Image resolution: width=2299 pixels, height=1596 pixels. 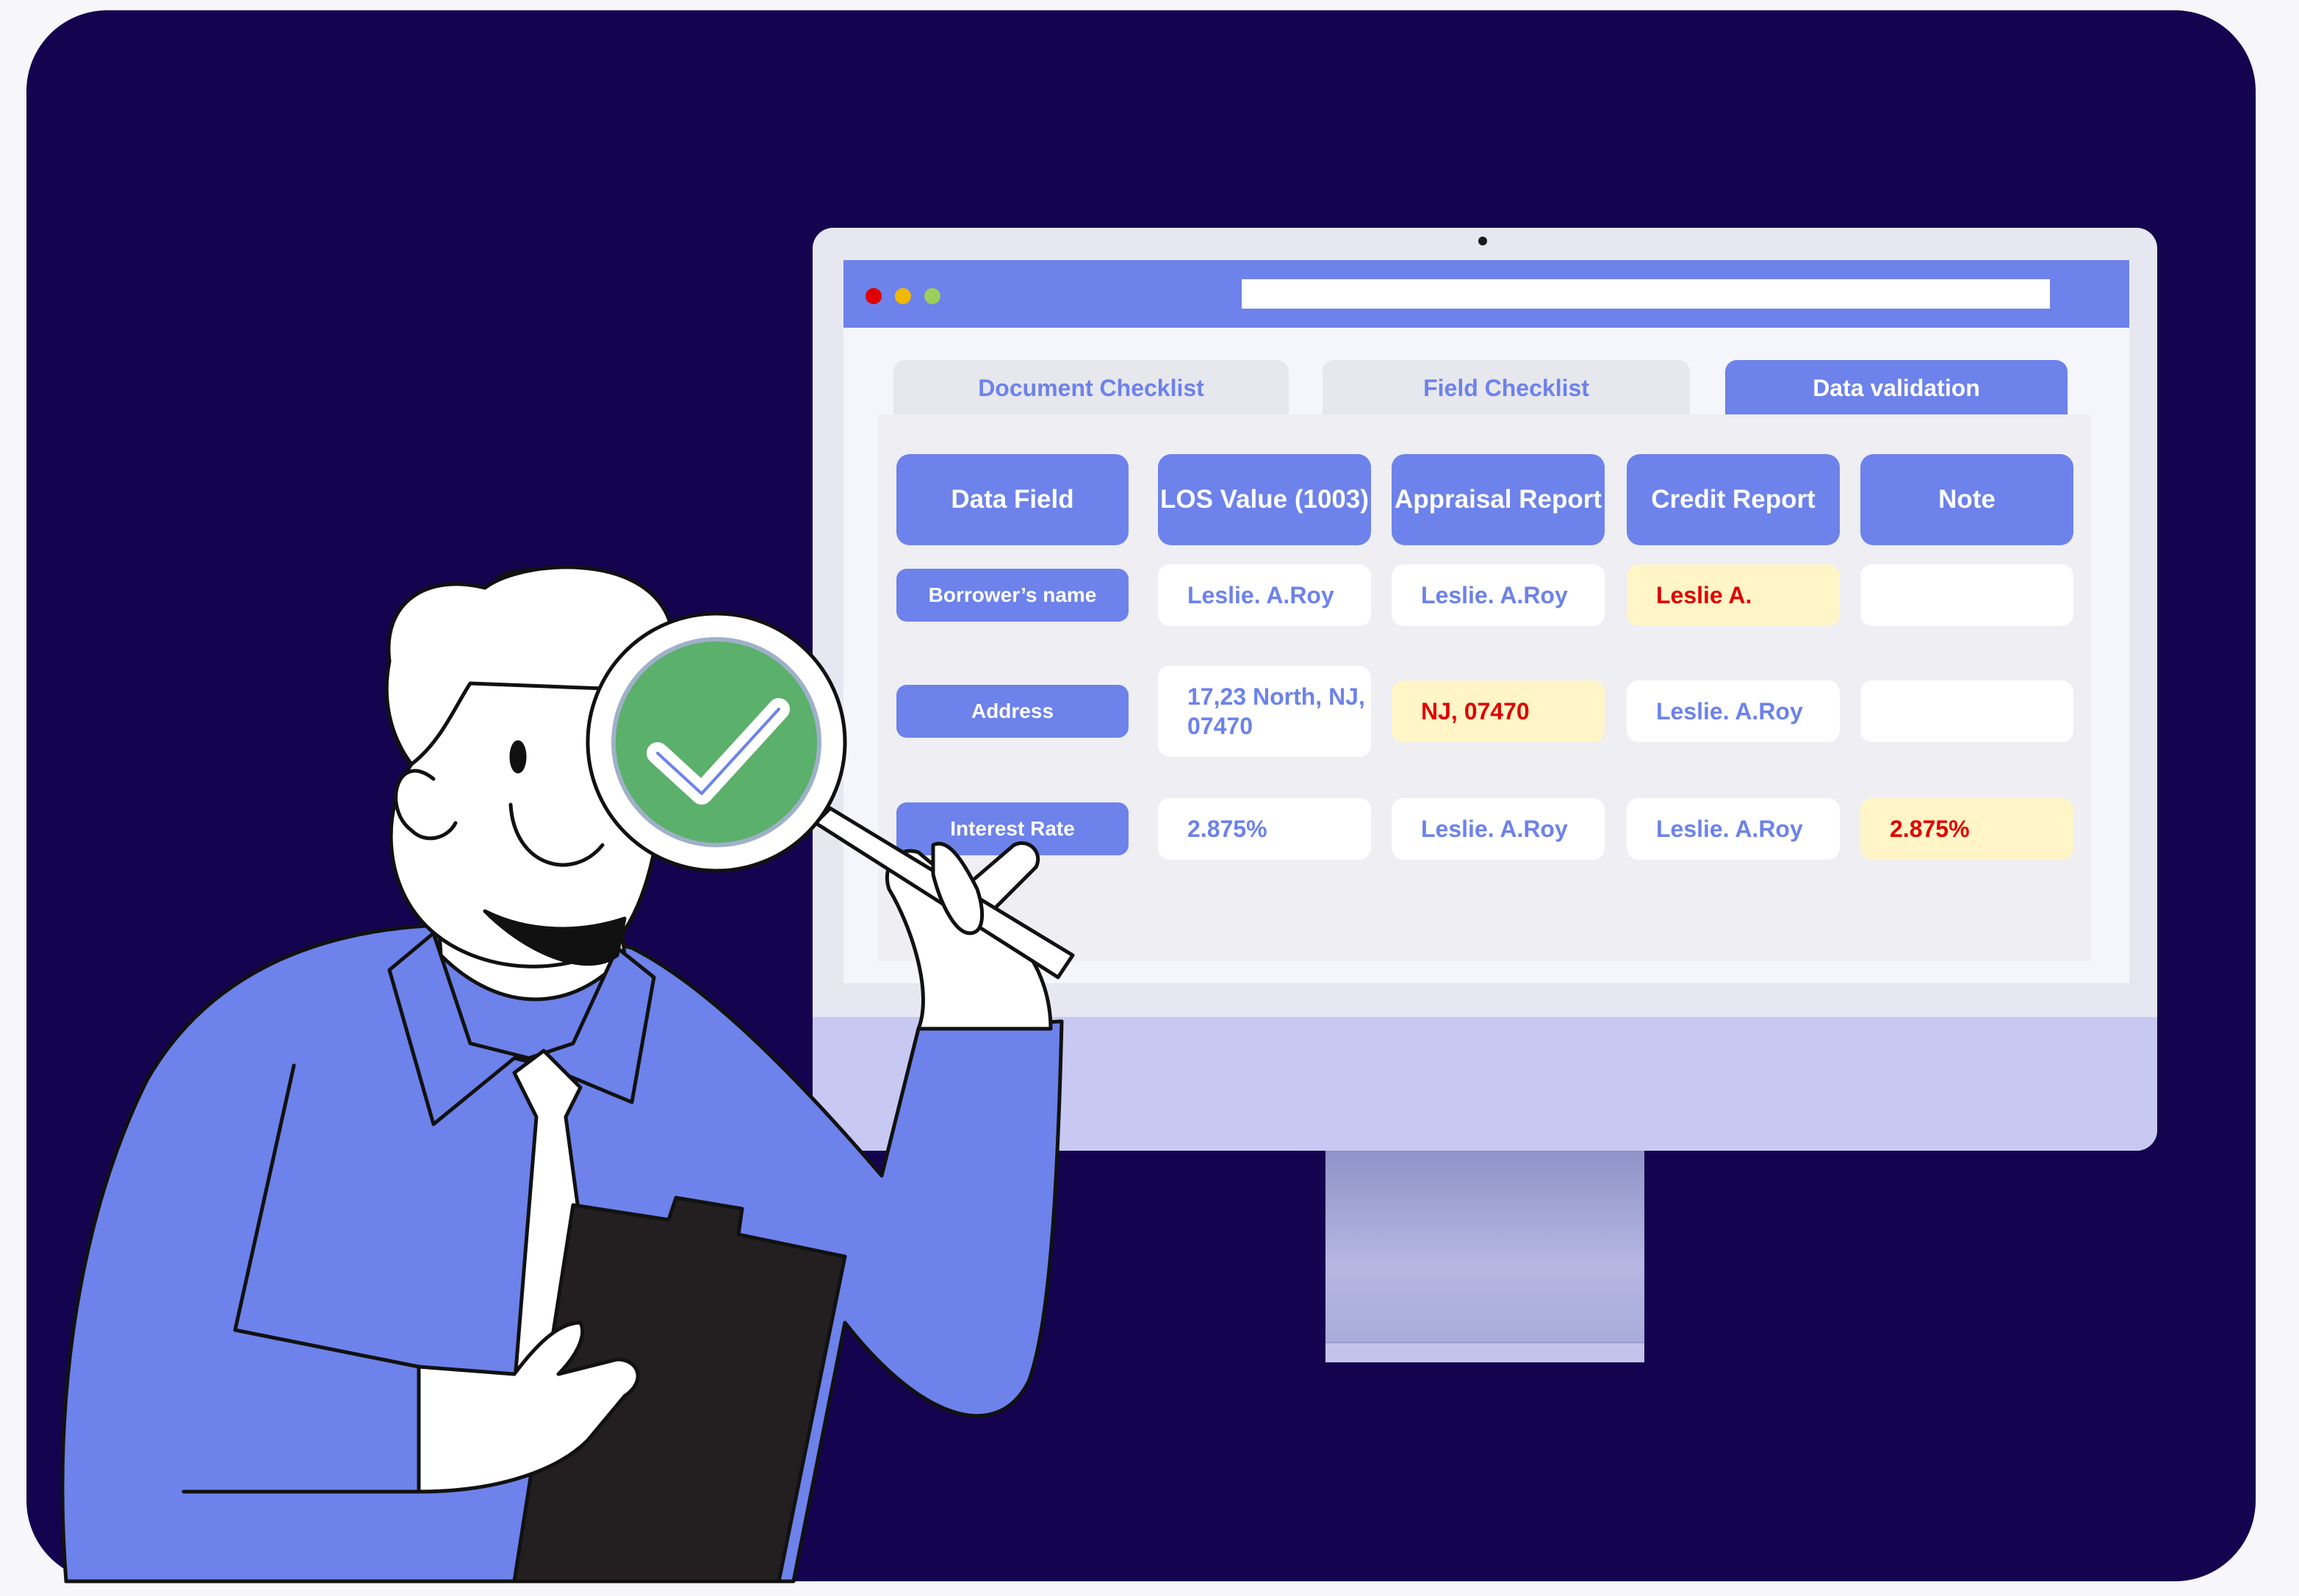 What do you see at coordinates (716, 742) in the screenshot?
I see `check-badge` at bounding box center [716, 742].